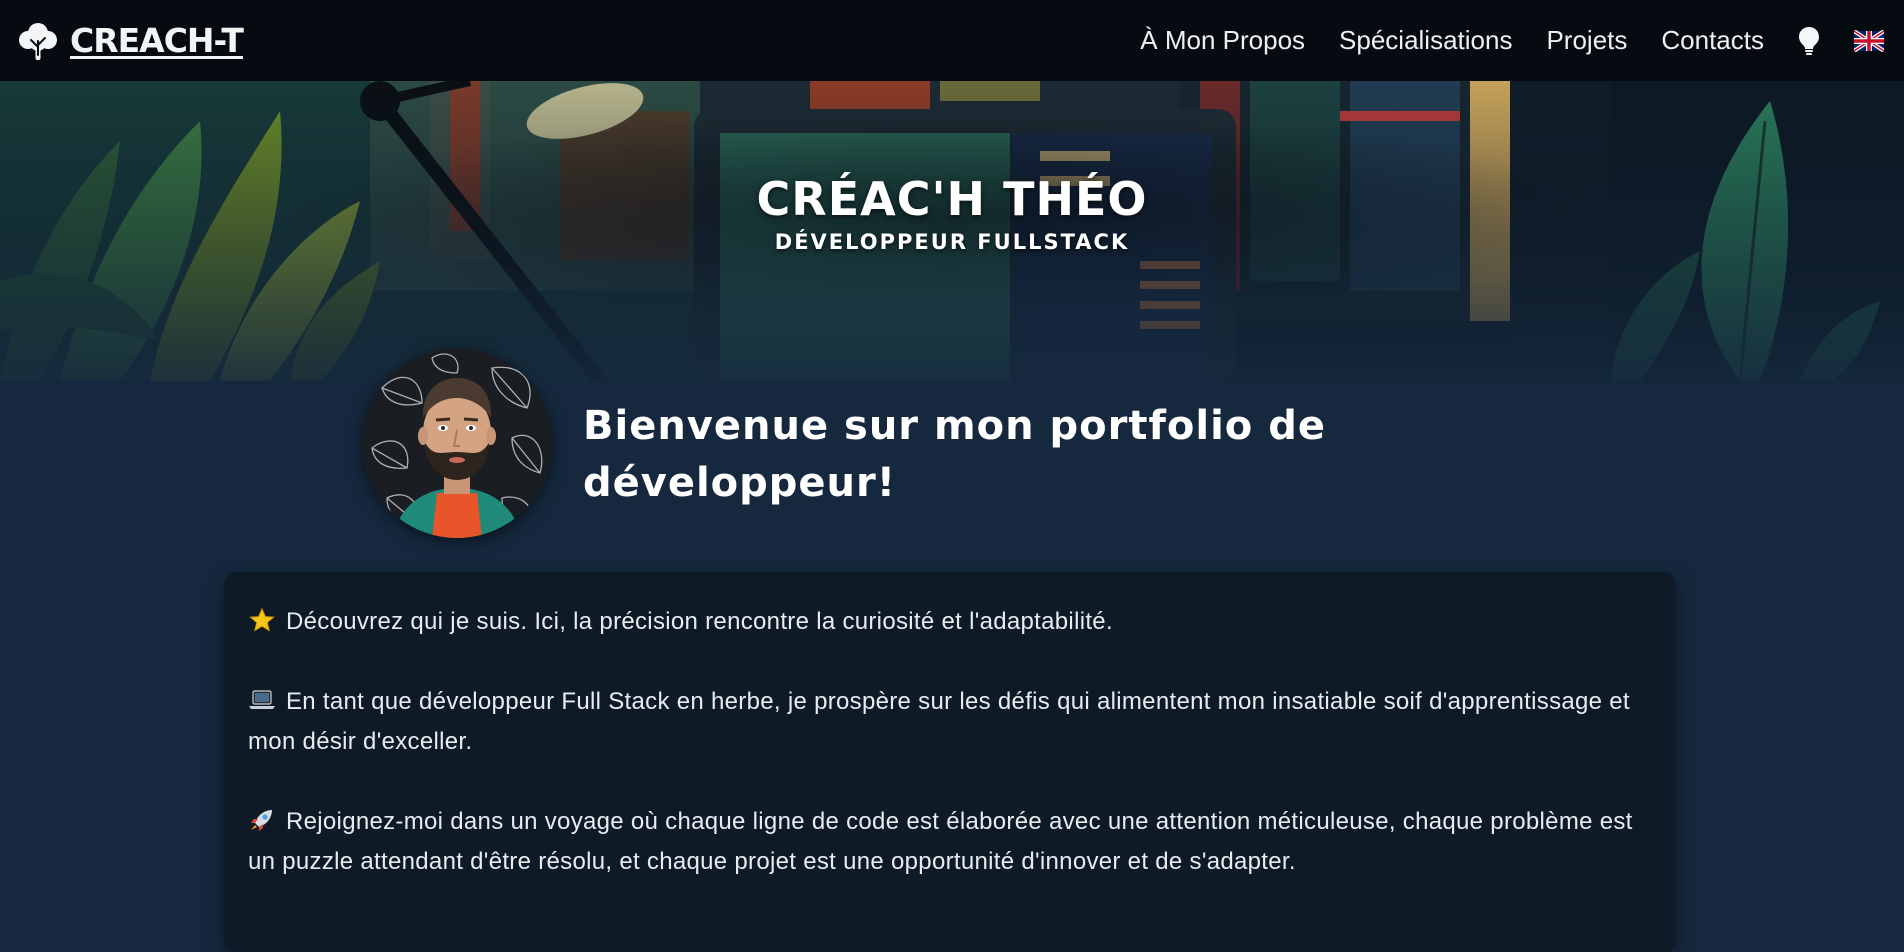  What do you see at coordinates (1586, 40) in the screenshot?
I see `nav-link-projects: Projets` at bounding box center [1586, 40].